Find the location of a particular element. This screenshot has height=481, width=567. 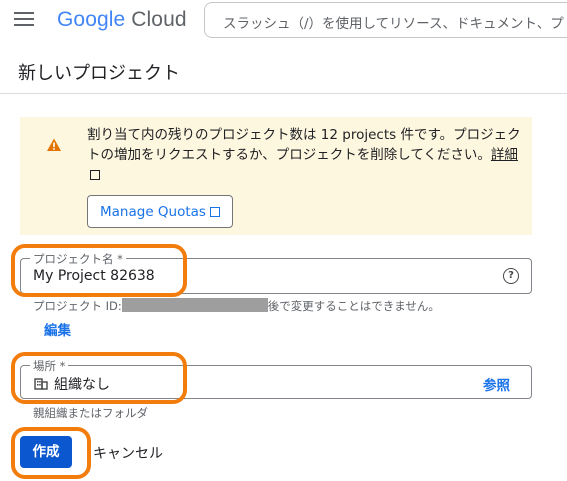

edit-project-id-link: 編集 is located at coordinates (57, 329).